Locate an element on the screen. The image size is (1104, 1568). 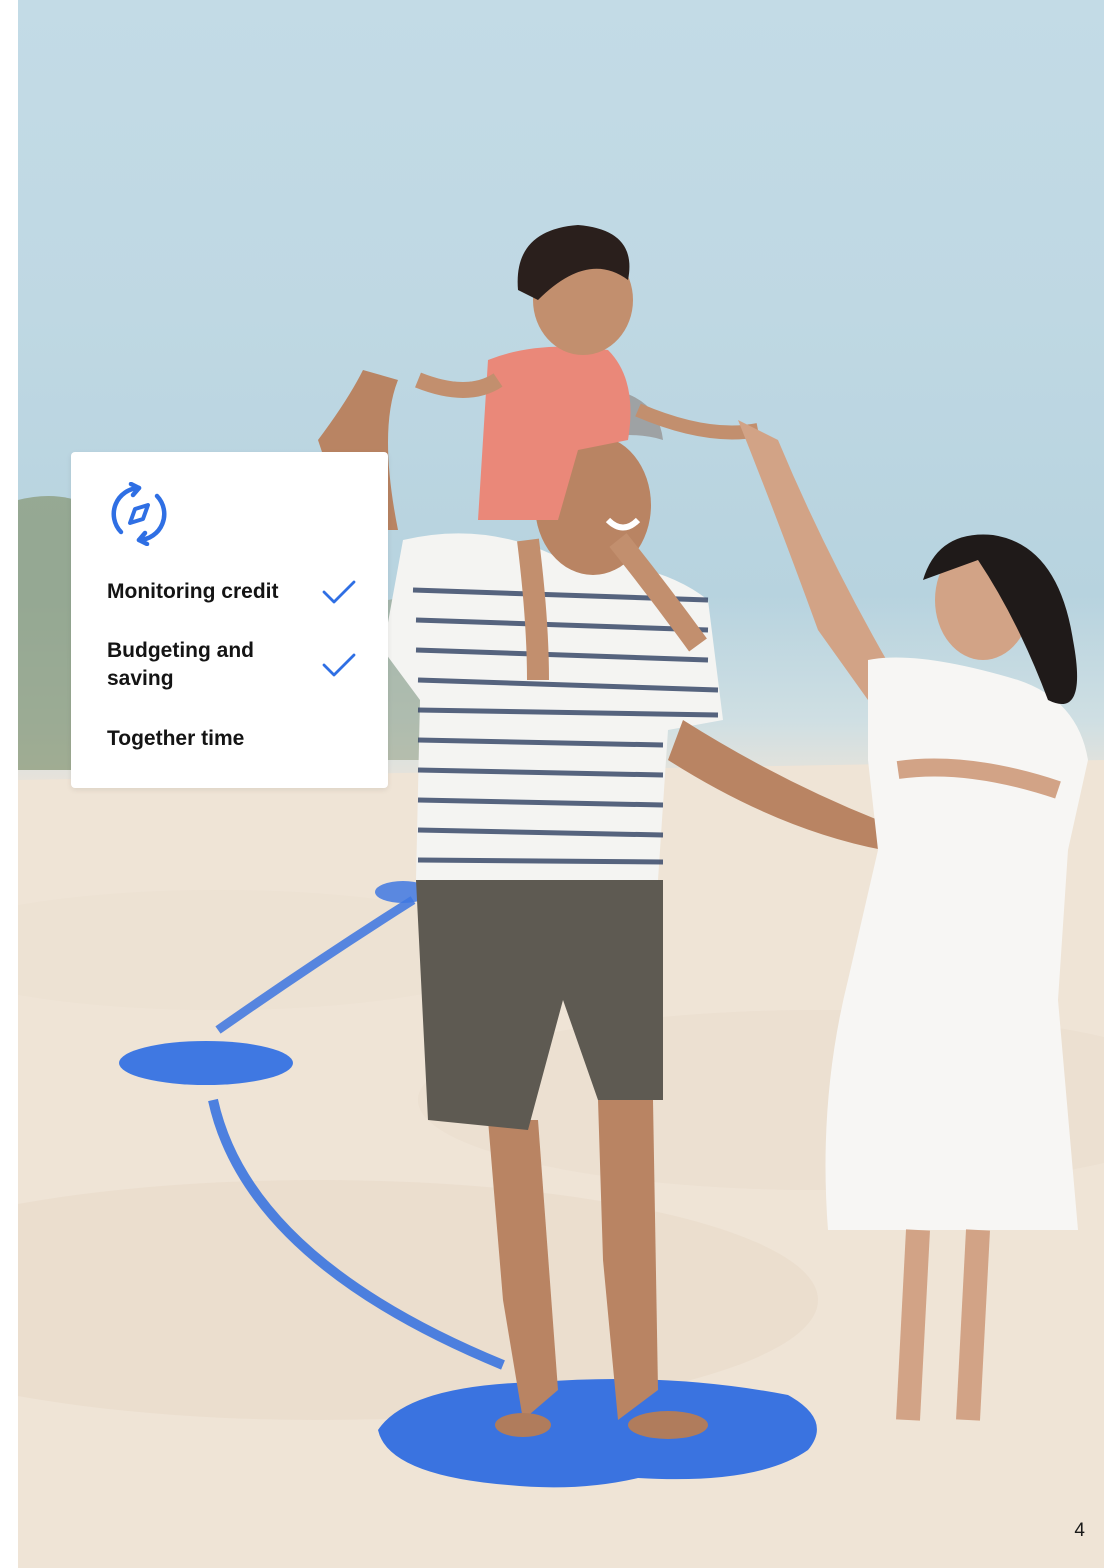
path-spot-near is located at coordinates (597, 1433).